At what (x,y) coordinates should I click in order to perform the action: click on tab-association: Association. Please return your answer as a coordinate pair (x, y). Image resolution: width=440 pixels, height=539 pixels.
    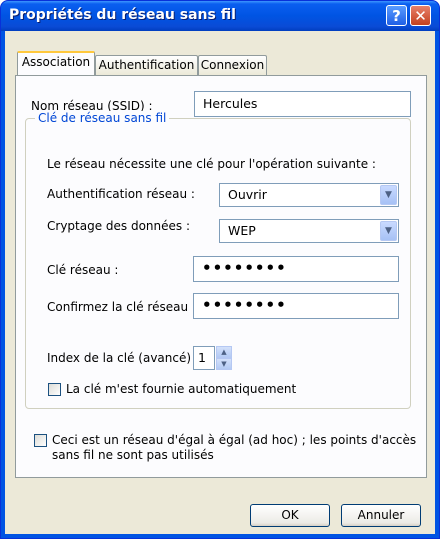
    Looking at the image, I should click on (56, 63).